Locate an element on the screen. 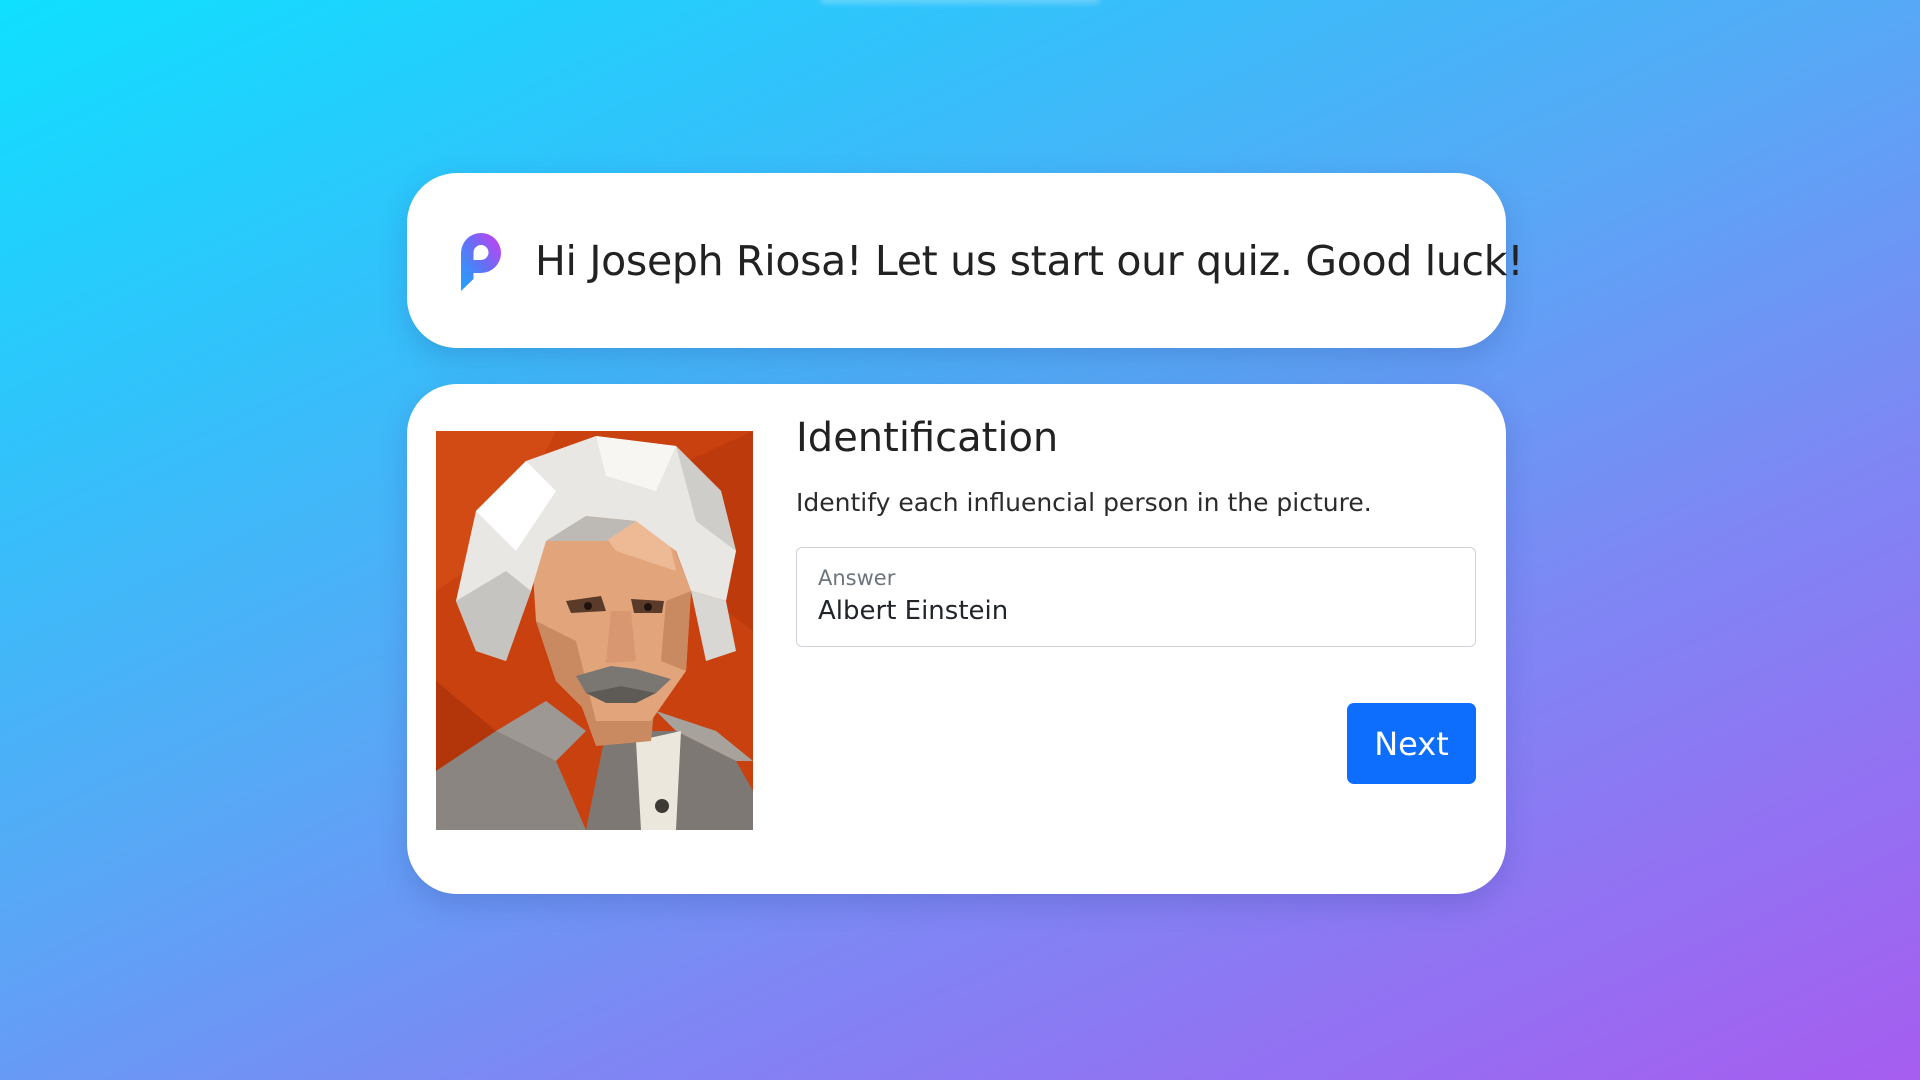 This screenshot has width=1920, height=1080. portrait-image is located at coordinates (594, 630).